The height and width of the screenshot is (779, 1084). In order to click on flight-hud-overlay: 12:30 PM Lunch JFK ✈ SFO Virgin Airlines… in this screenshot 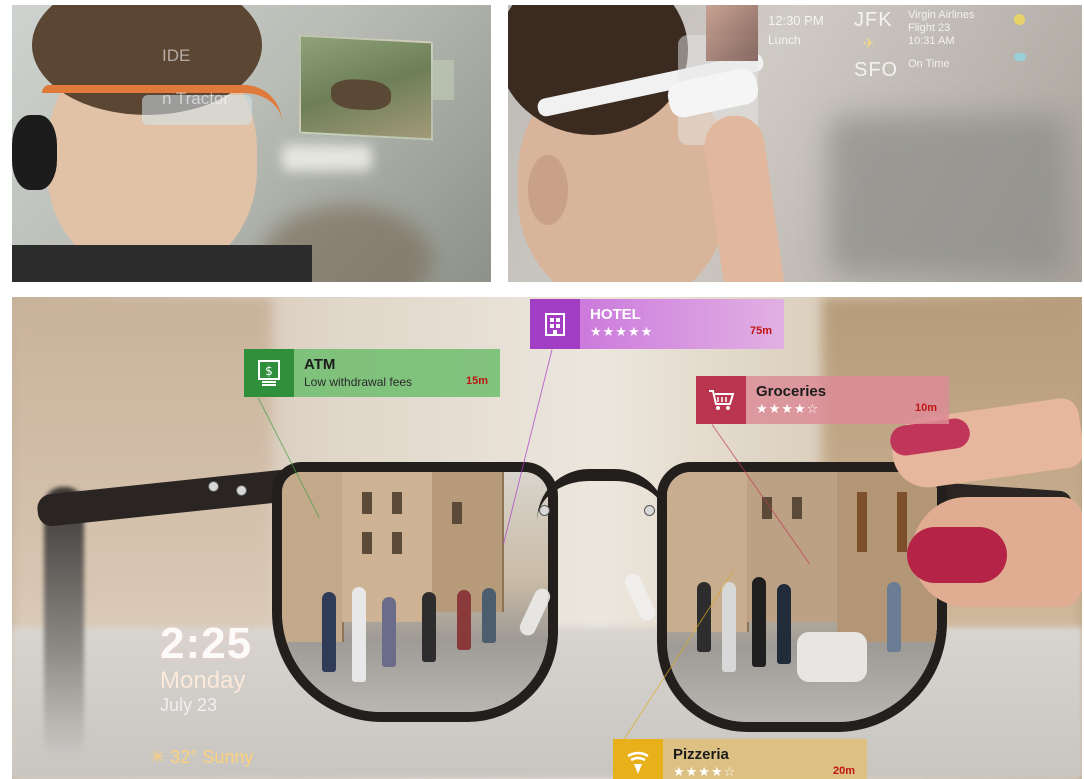, I will do `click(870, 52)`.